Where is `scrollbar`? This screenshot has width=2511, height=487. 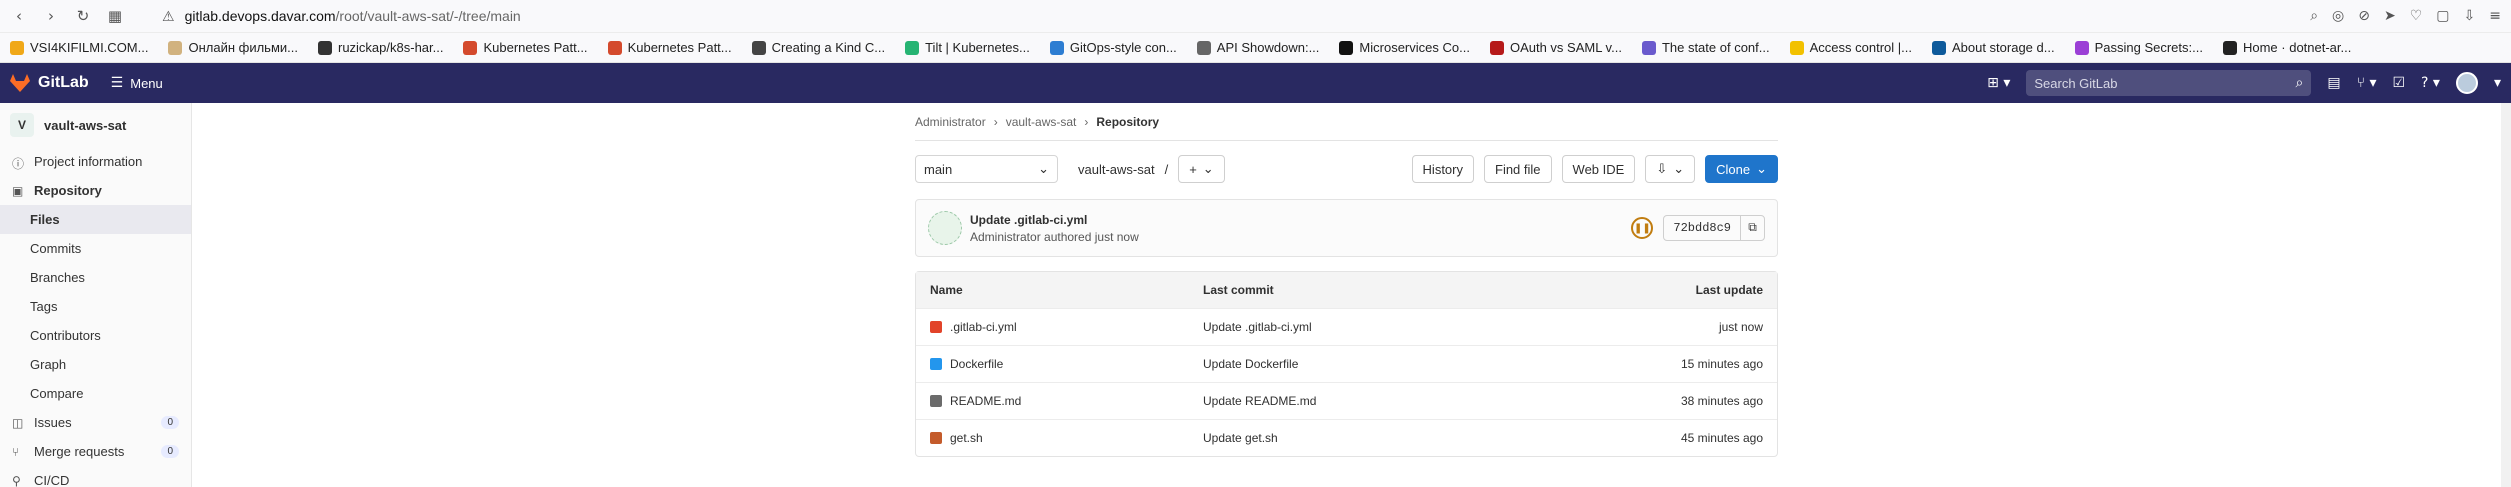 scrollbar is located at coordinates (2506, 295).